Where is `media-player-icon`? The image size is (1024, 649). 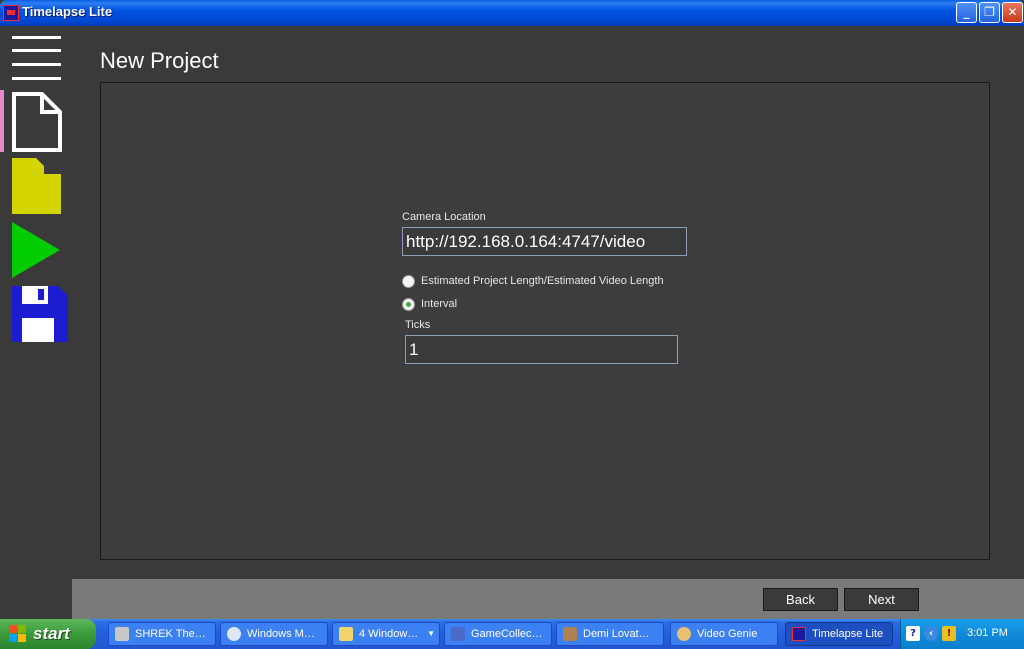
media-player-icon is located at coordinates (234, 634).